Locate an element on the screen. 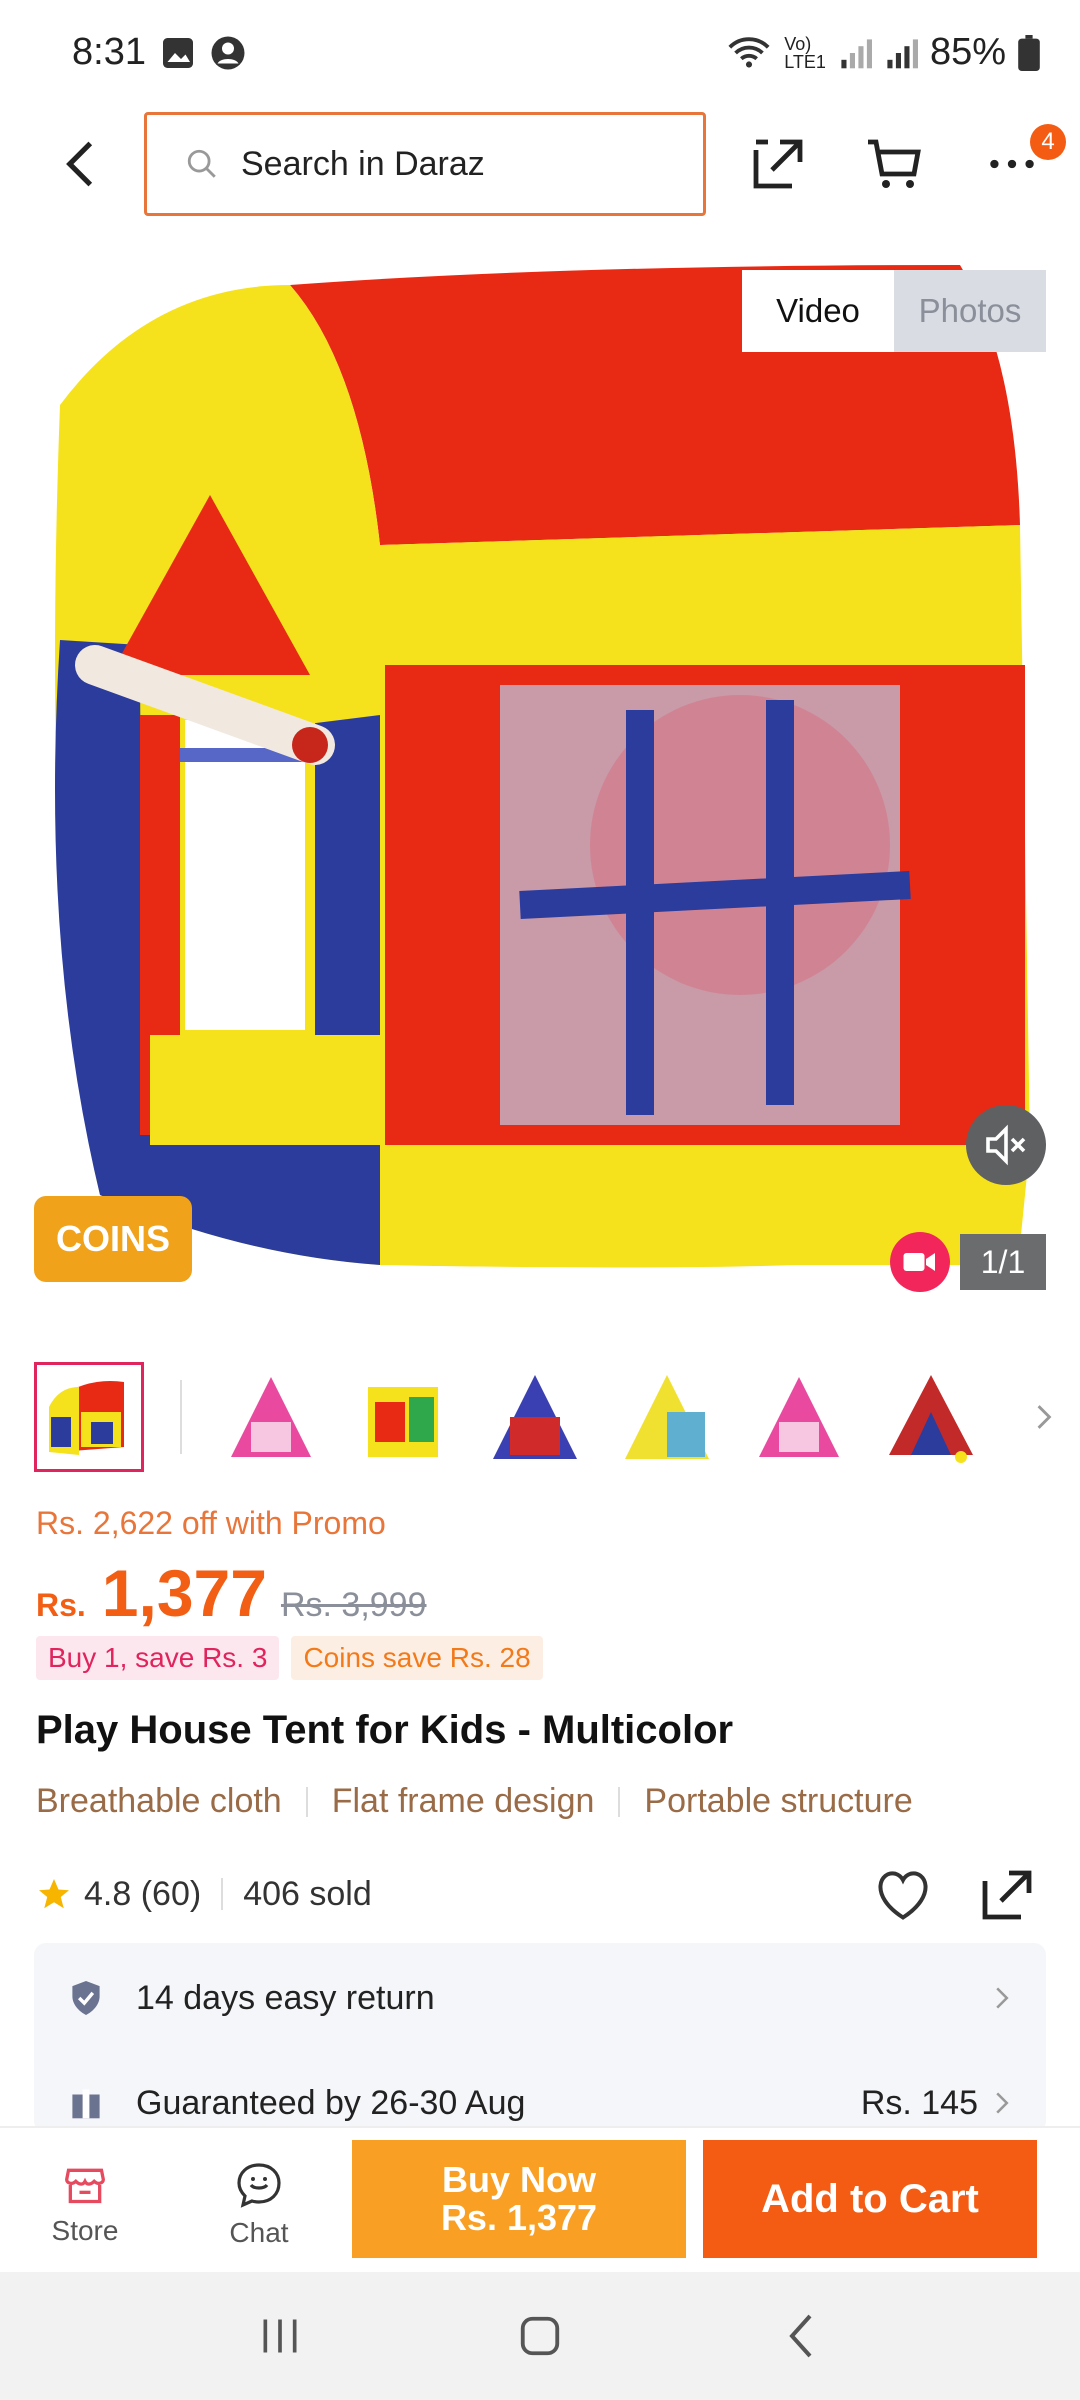 This screenshot has width=1080, height=2400. feature-item: Breathable cloth is located at coordinates (159, 1801).